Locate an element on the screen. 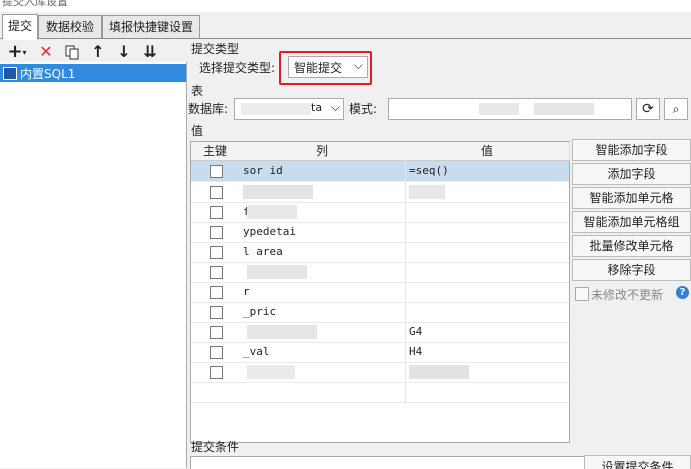 This screenshot has height=469, width=691. row-column: _val is located at coordinates (256, 351).